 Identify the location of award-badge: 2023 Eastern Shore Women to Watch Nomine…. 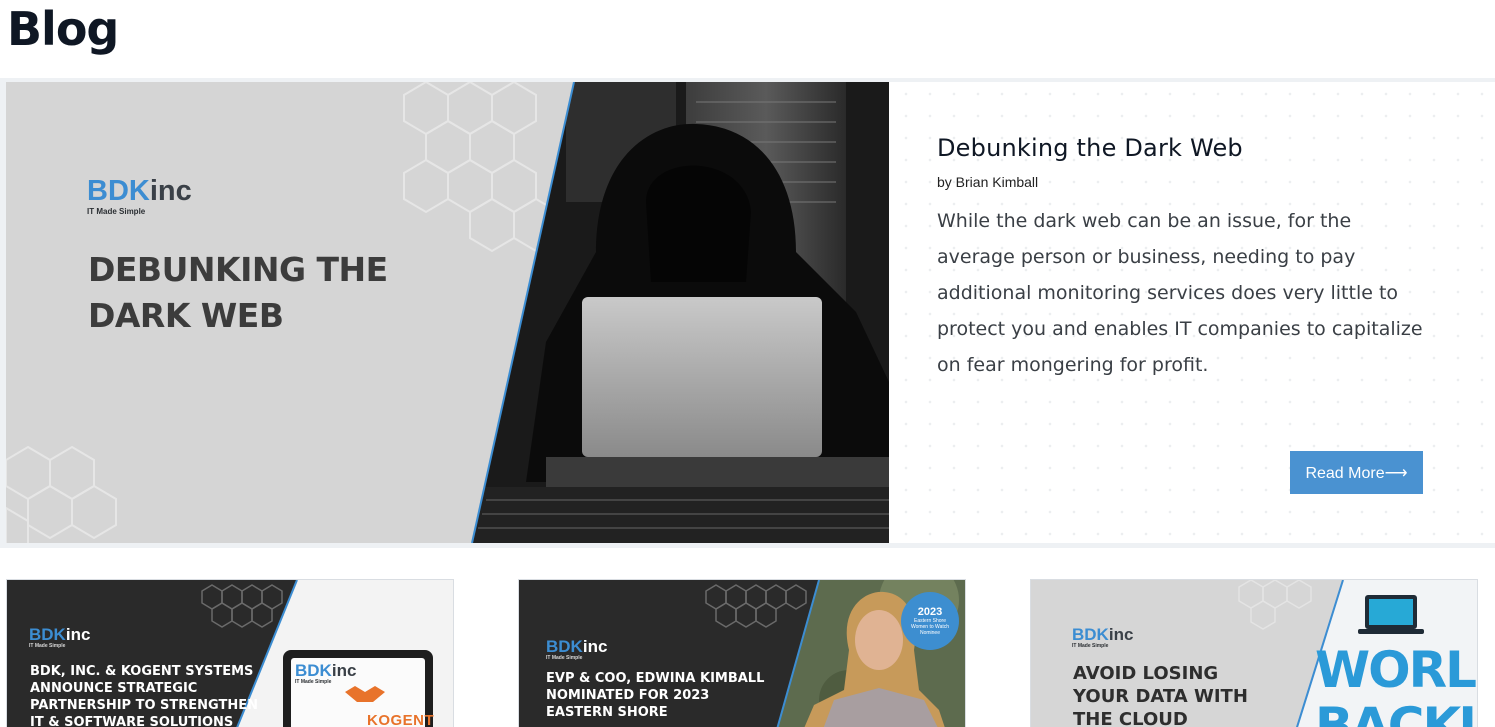
(930, 621).